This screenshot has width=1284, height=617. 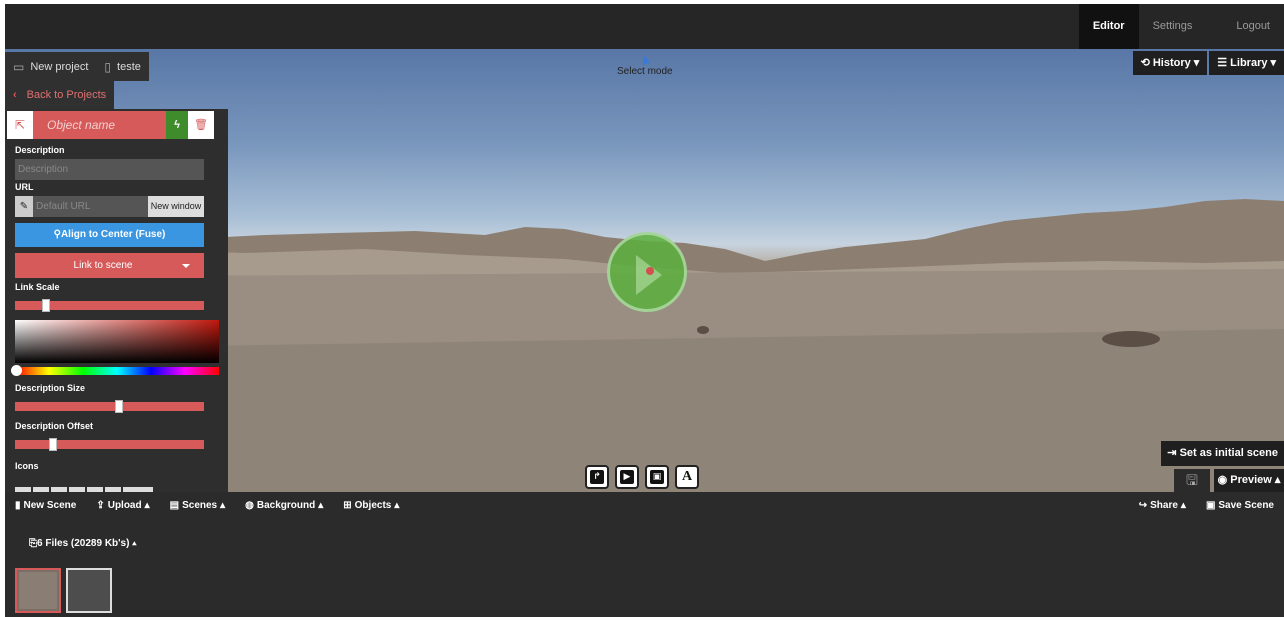 I want to click on arrow-icon, so click(x=649, y=275).